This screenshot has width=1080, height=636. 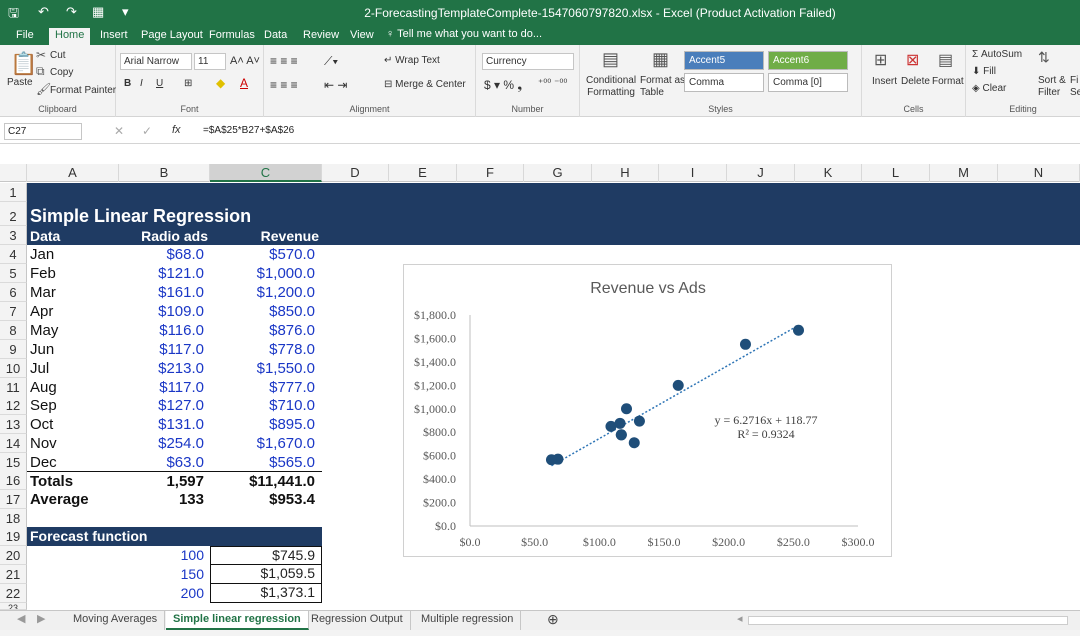 I want to click on cell-ads: $68.0, so click(x=161, y=254).